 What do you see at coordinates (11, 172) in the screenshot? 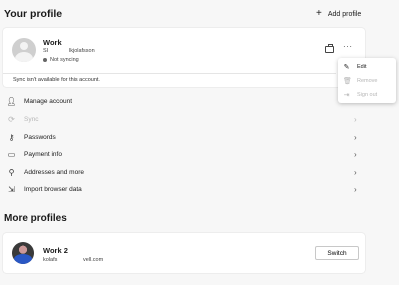
I see `location-pin-icon: ⚲` at bounding box center [11, 172].